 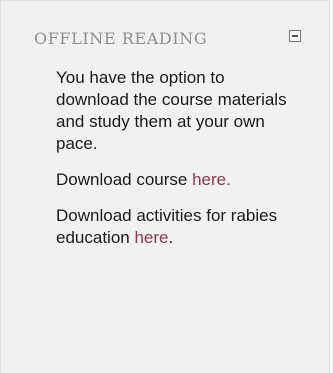 I want to click on download-course-paragraph: Download course here., so click(x=176, y=180).